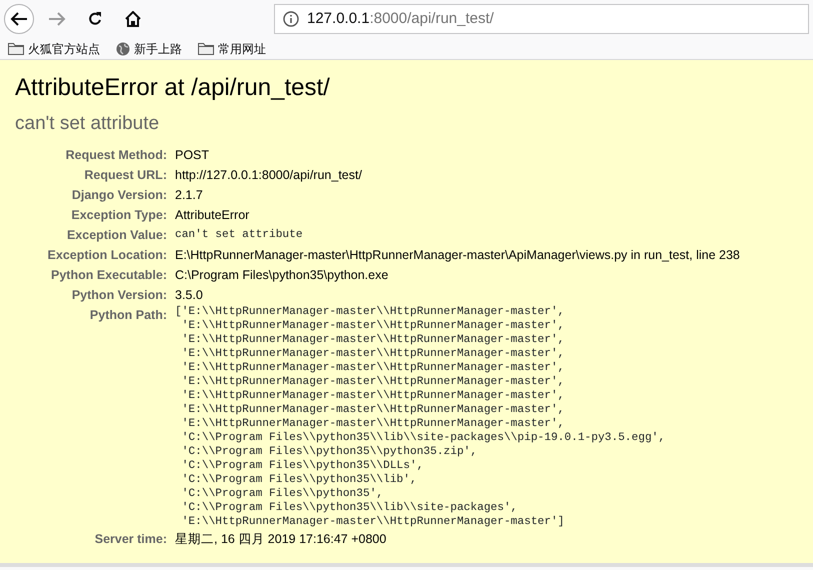 The height and width of the screenshot is (570, 813). I want to click on path-line: 'C:\\Program Files\\python35',, so click(282, 494).